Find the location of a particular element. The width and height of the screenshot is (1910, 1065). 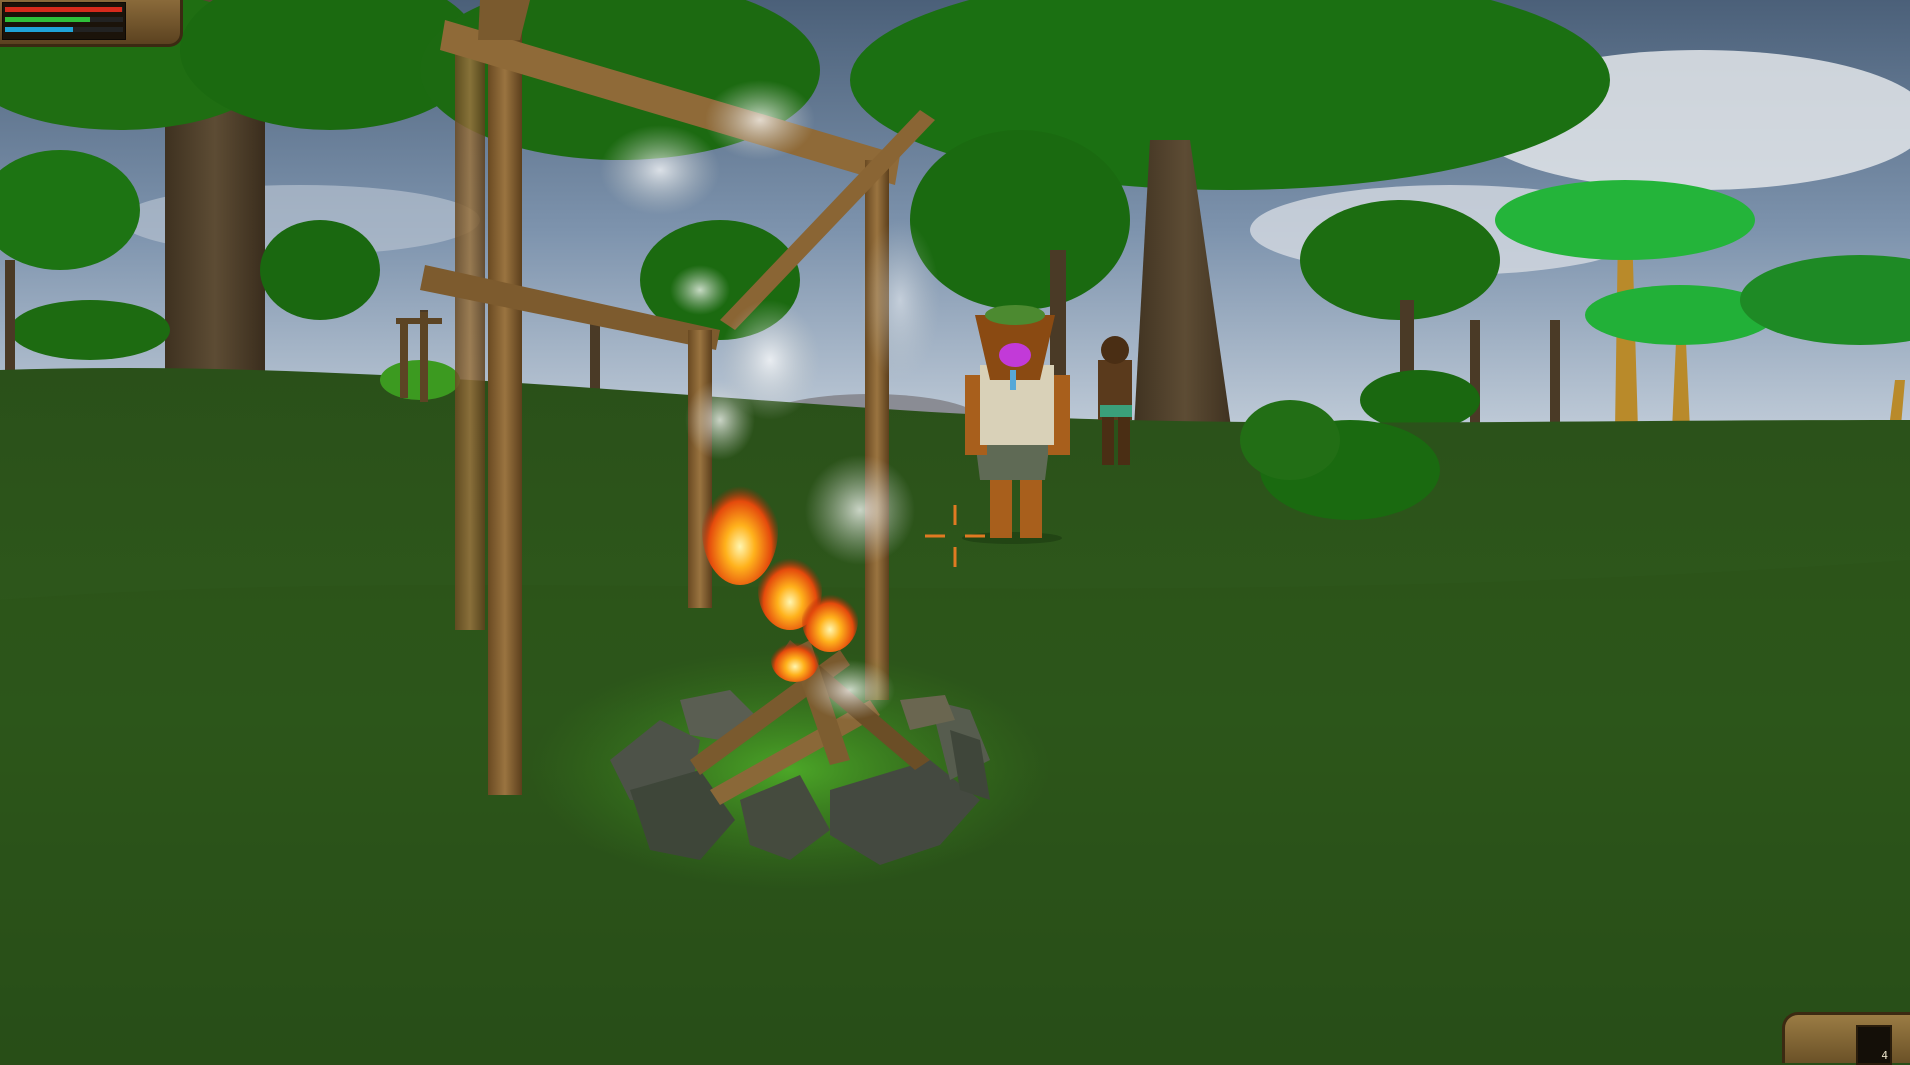

health-bar is located at coordinates (64, 9).